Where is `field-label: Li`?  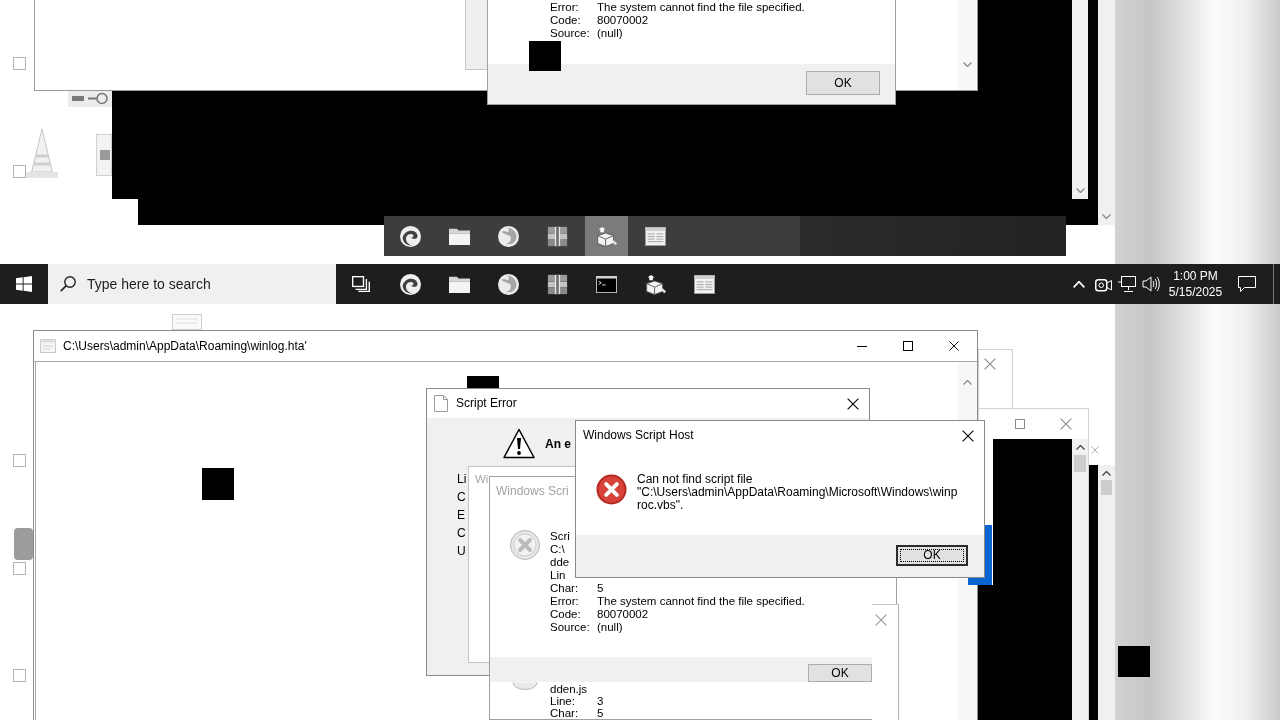 field-label: Li is located at coordinates (462, 479).